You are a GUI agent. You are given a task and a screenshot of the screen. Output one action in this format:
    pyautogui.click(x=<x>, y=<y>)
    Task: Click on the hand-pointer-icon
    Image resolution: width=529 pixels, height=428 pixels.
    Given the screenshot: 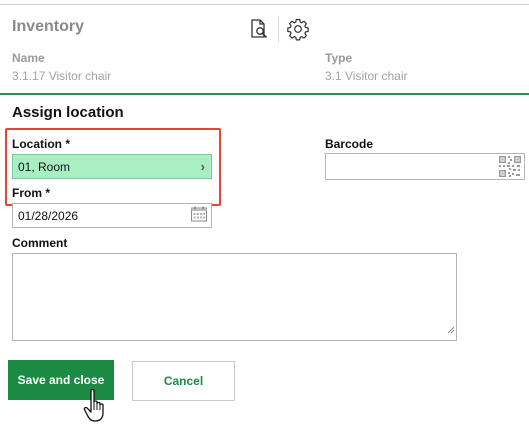 What is the action you would take?
    pyautogui.click(x=96, y=408)
    